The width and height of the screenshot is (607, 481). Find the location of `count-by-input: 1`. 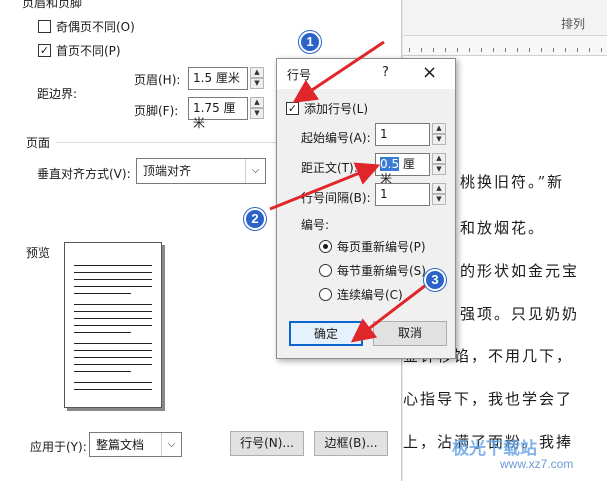

count-by-input: 1 is located at coordinates (402, 194).